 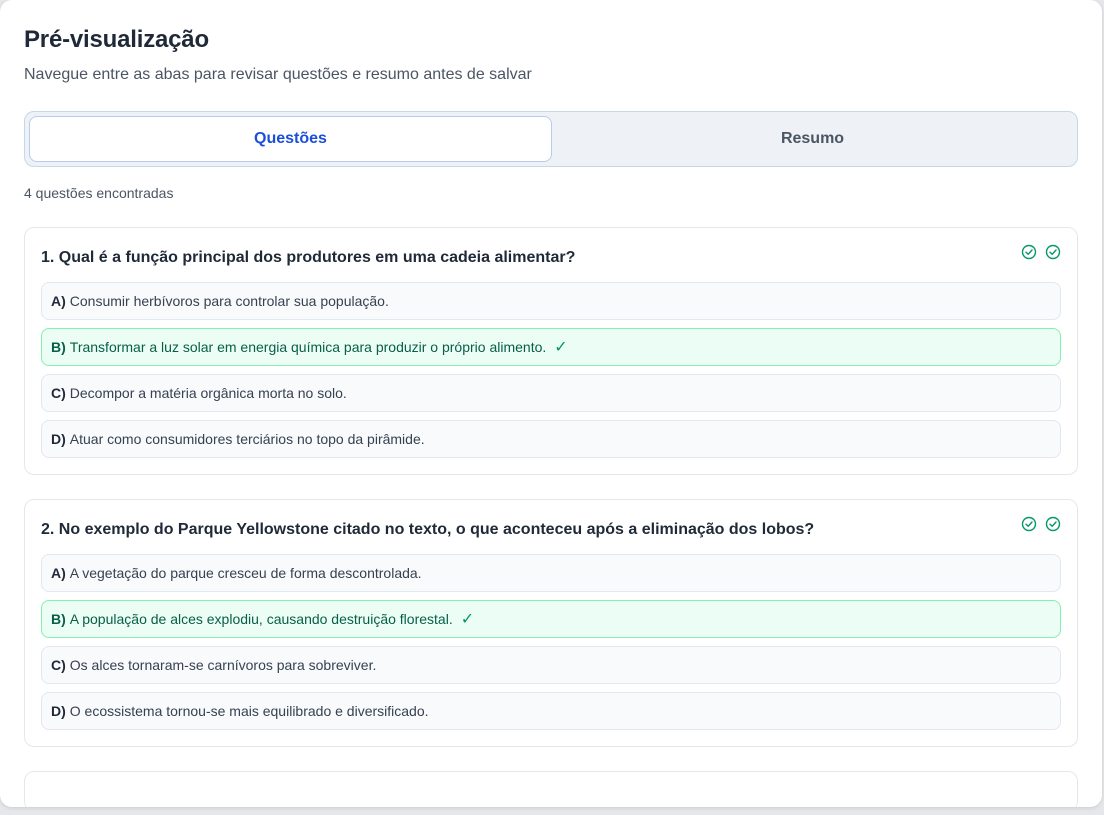 I want to click on page-title: Pré-visualização, so click(x=116, y=39).